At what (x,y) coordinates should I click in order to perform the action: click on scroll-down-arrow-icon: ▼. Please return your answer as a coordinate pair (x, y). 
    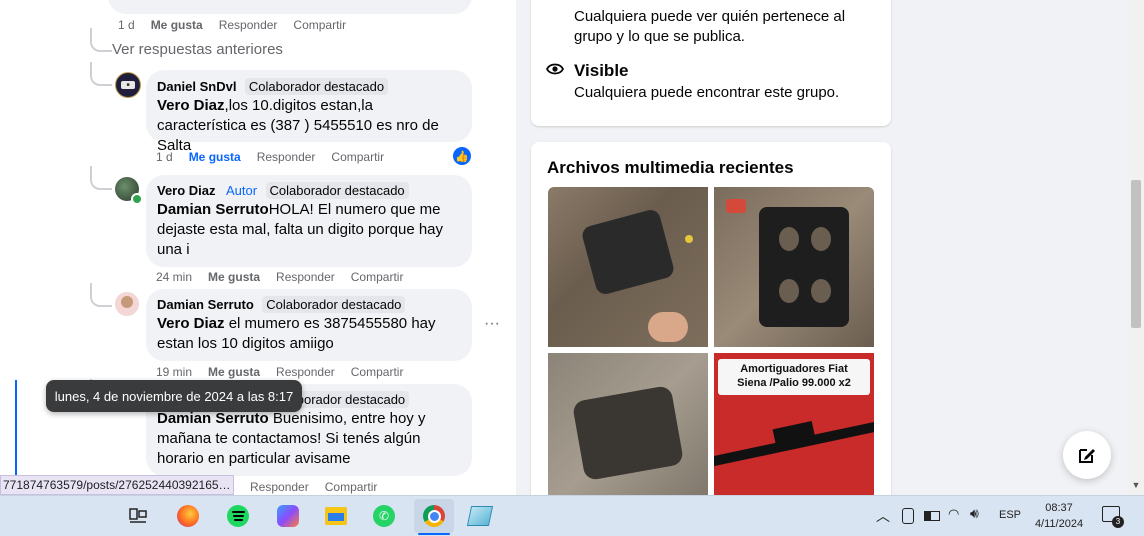
    Looking at the image, I should click on (1136, 486).